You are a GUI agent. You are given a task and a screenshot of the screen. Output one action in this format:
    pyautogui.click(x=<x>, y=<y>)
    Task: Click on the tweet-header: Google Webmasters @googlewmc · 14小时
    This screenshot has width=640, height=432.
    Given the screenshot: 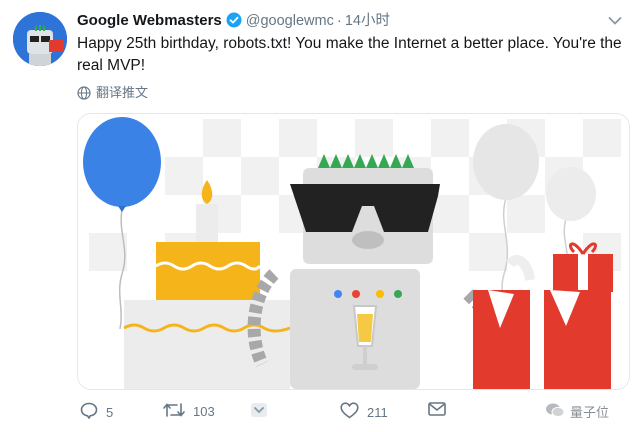 What is the action you would take?
    pyautogui.click(x=233, y=20)
    